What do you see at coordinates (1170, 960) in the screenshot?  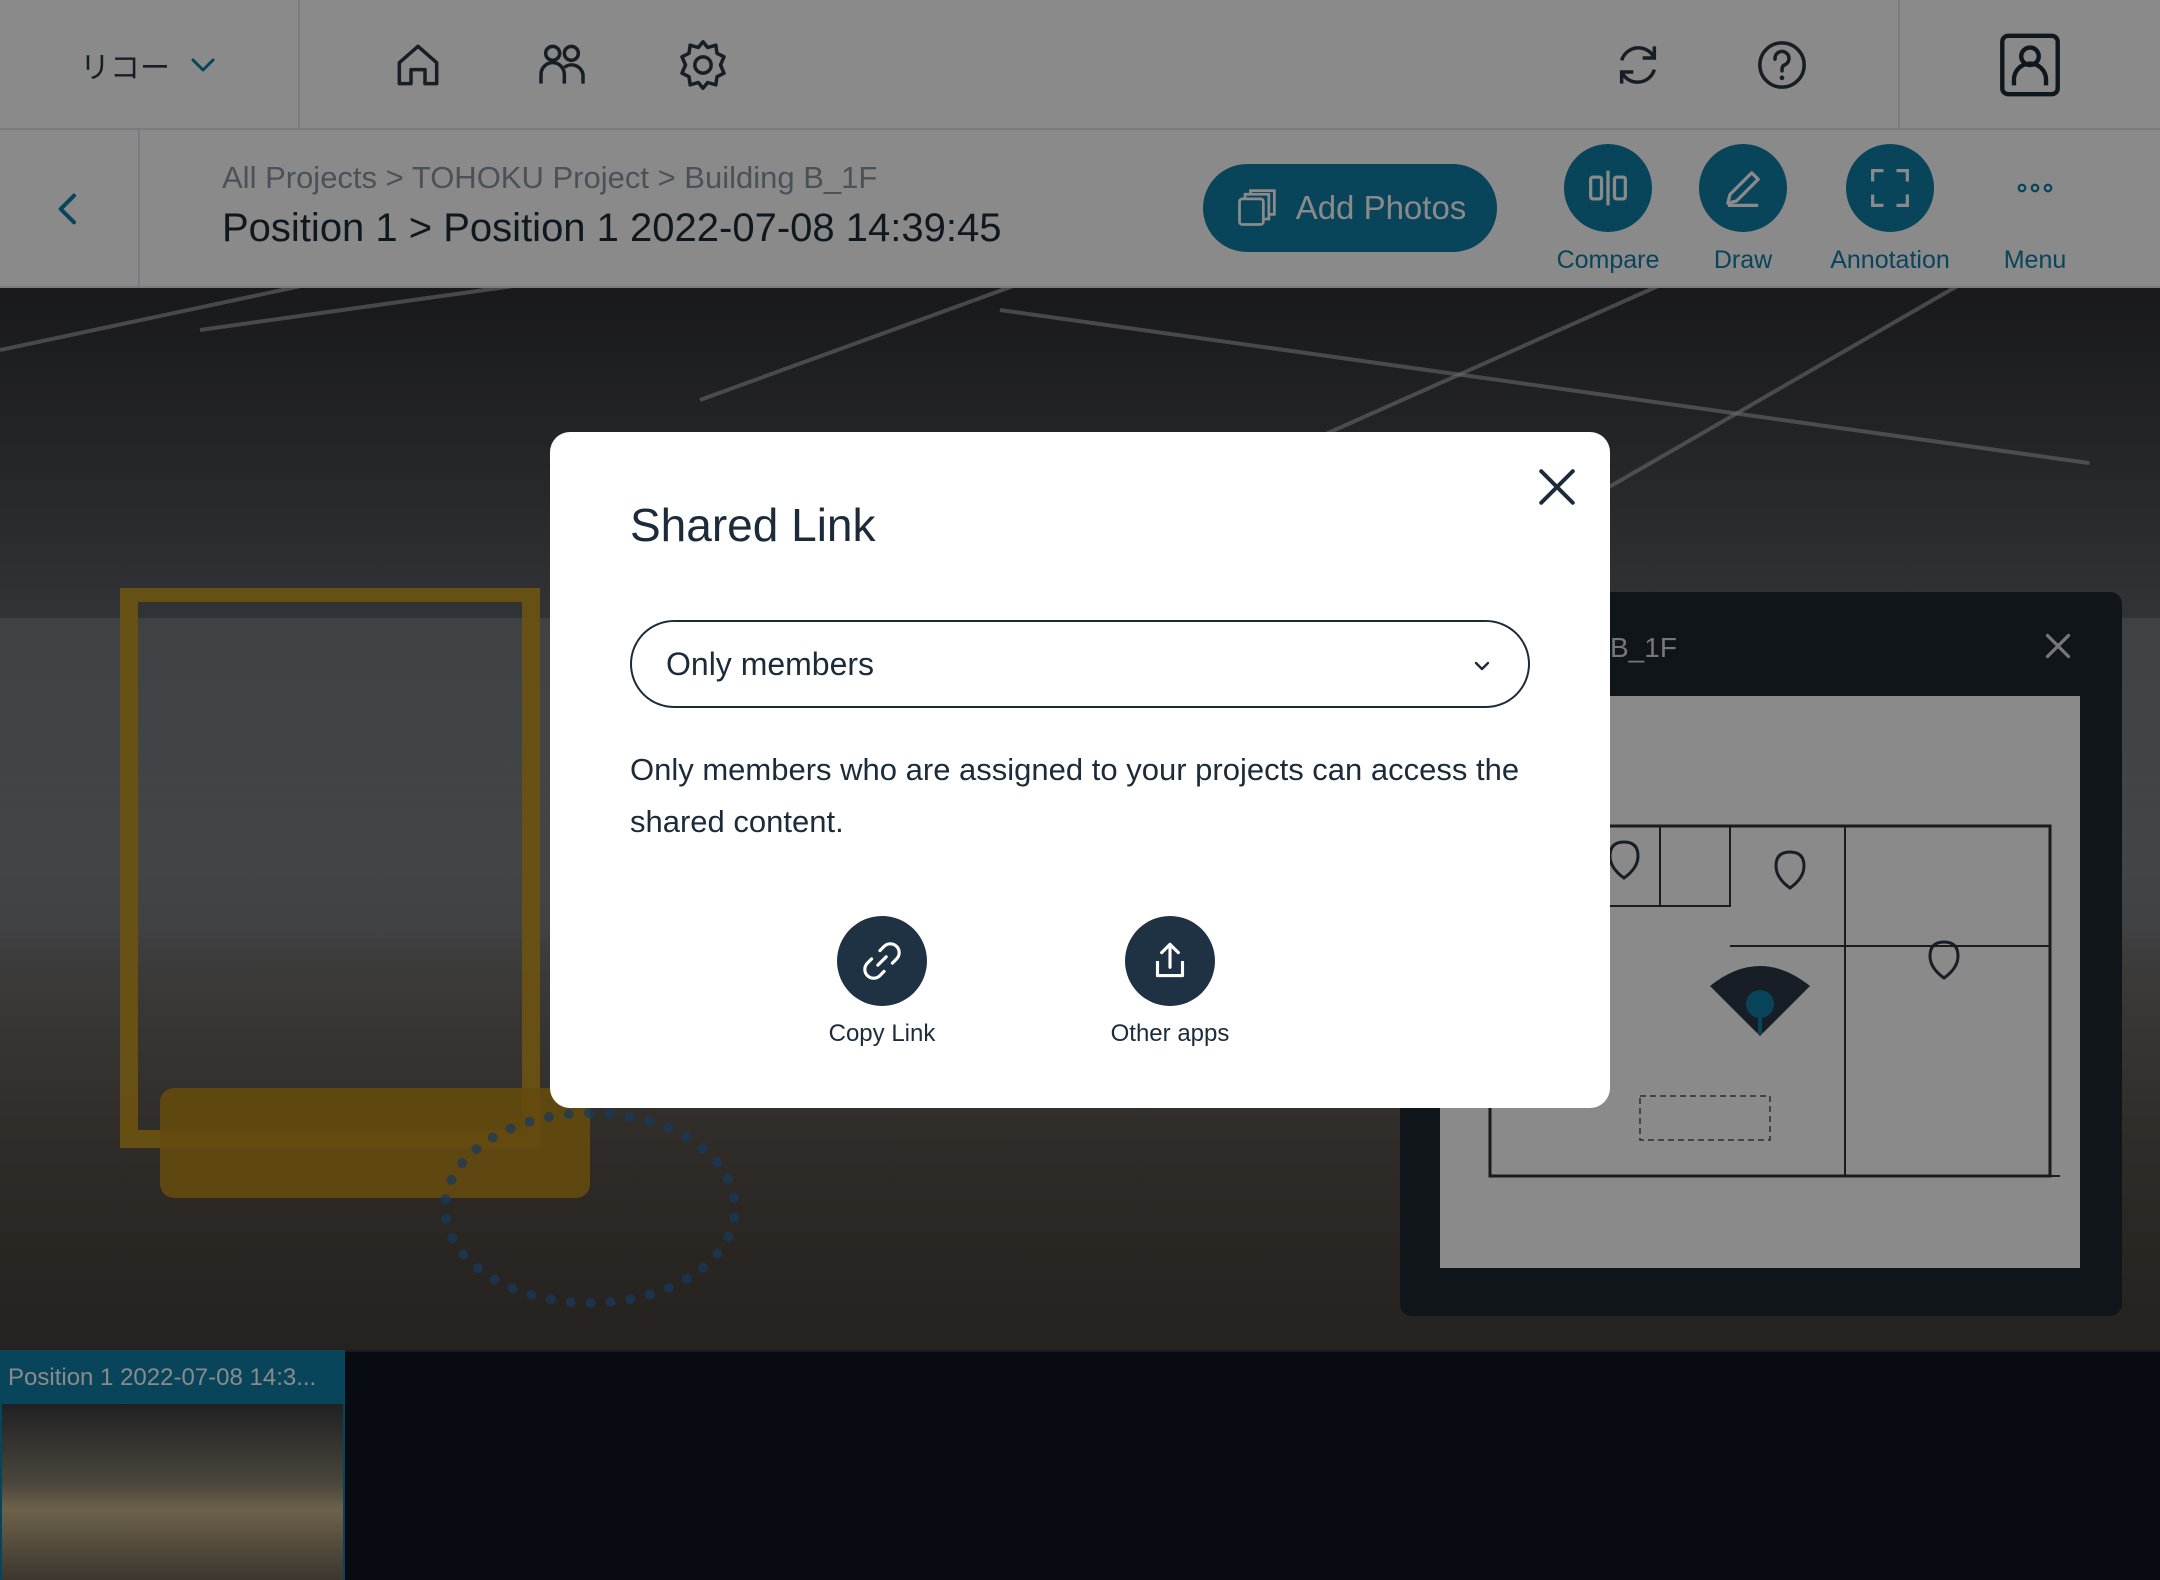 I see `share-upload-icon` at bounding box center [1170, 960].